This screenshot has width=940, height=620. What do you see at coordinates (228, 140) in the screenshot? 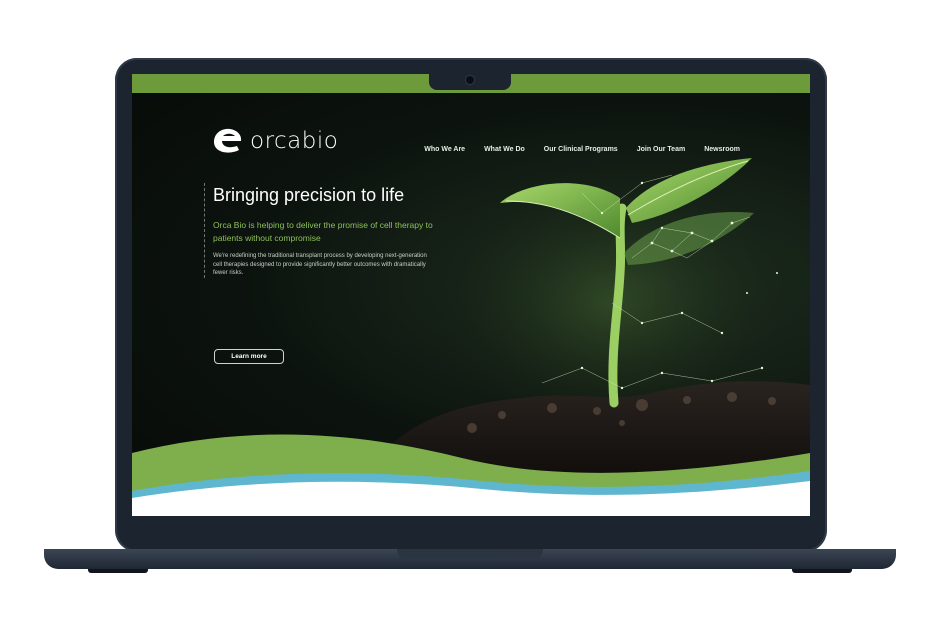
I see `orca-logo-mark-icon` at bounding box center [228, 140].